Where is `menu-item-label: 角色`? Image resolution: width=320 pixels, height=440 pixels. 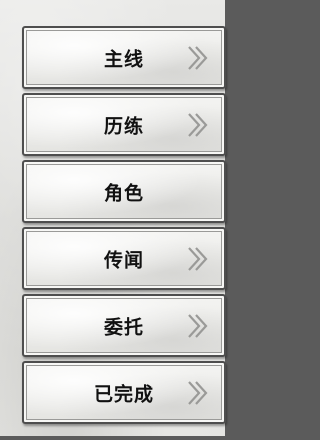 menu-item-label: 角色 is located at coordinates (123, 193).